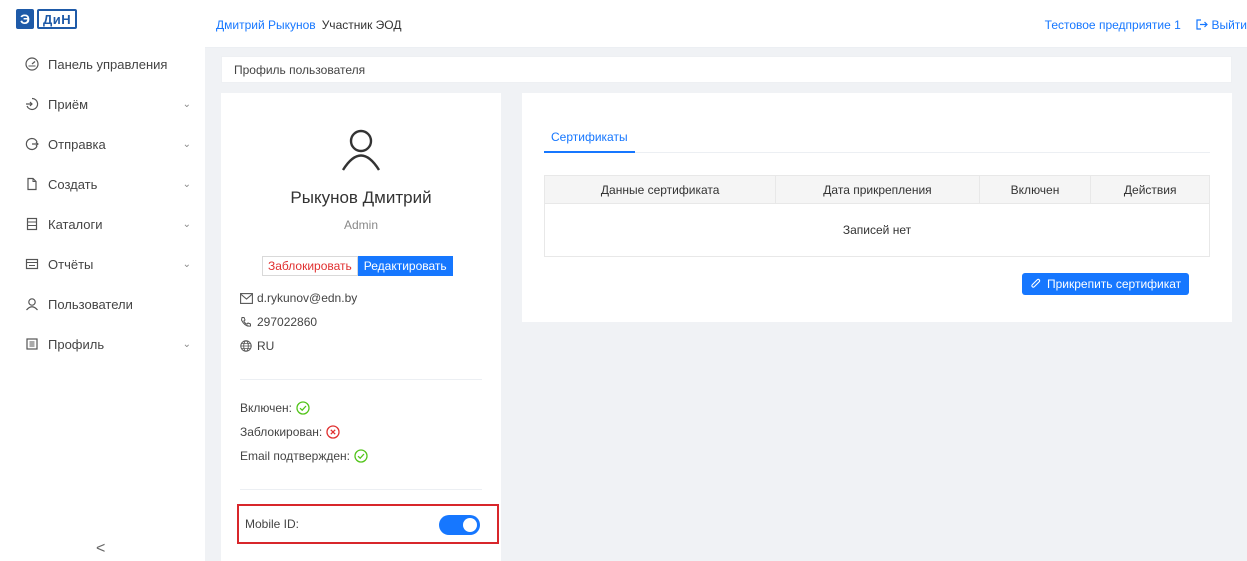  I want to click on sidebar-item-catalogs: Каталоги ⌄, so click(102, 224).